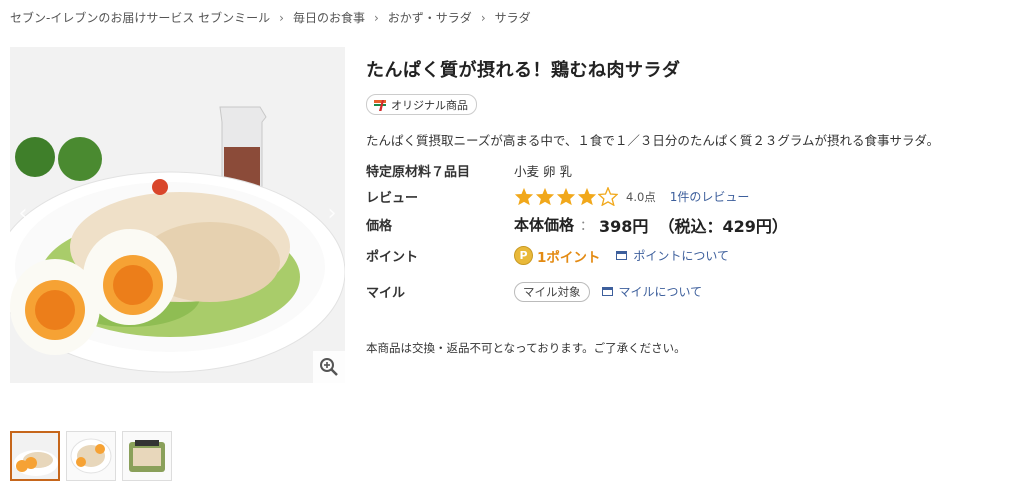 This screenshot has height=500, width=1013. What do you see at coordinates (140, 17) in the screenshot?
I see `breadcrumb-item-home: セブン-イレブンのお届けサービス セブンミール` at bounding box center [140, 17].